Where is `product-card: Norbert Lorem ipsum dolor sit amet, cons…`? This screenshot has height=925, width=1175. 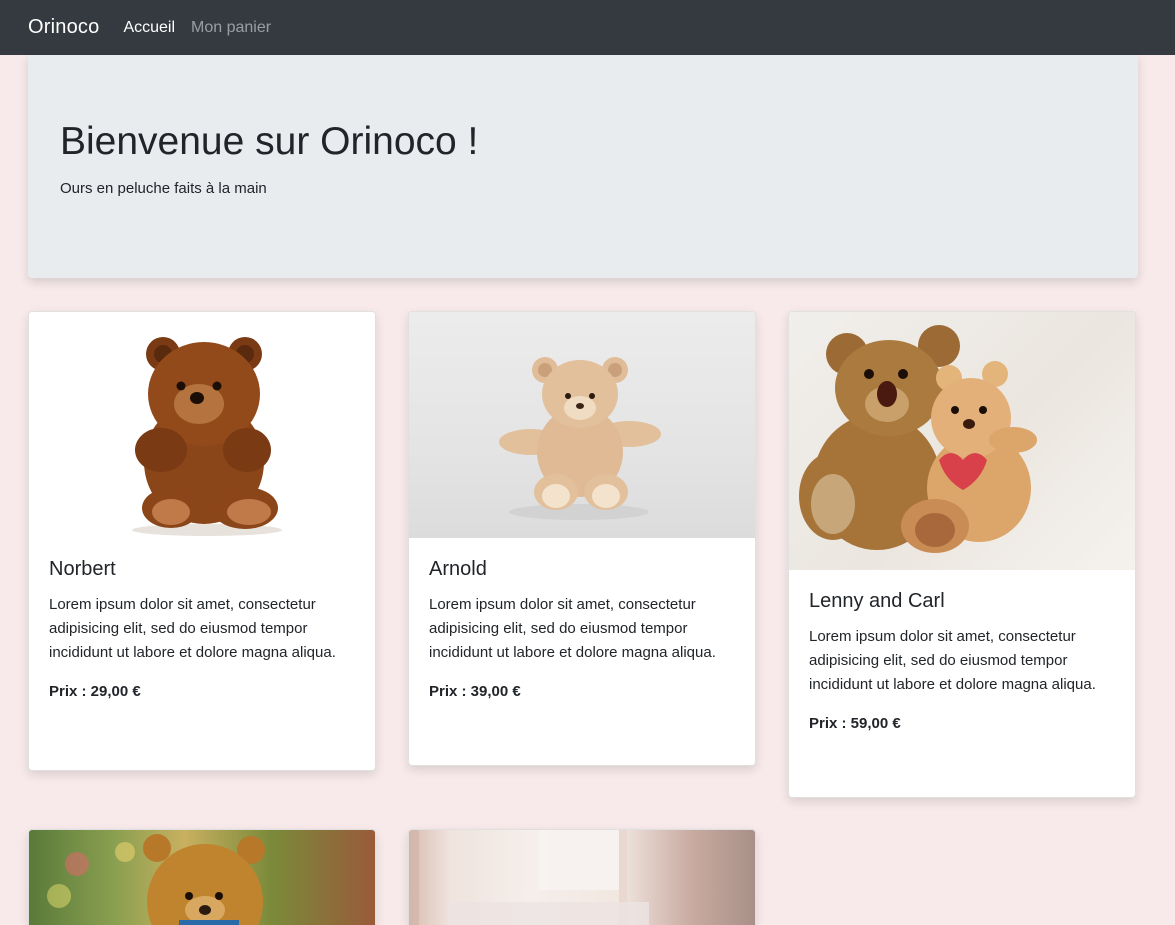
product-card: Norbert Lorem ipsum dolor sit amet, cons… is located at coordinates (202, 541).